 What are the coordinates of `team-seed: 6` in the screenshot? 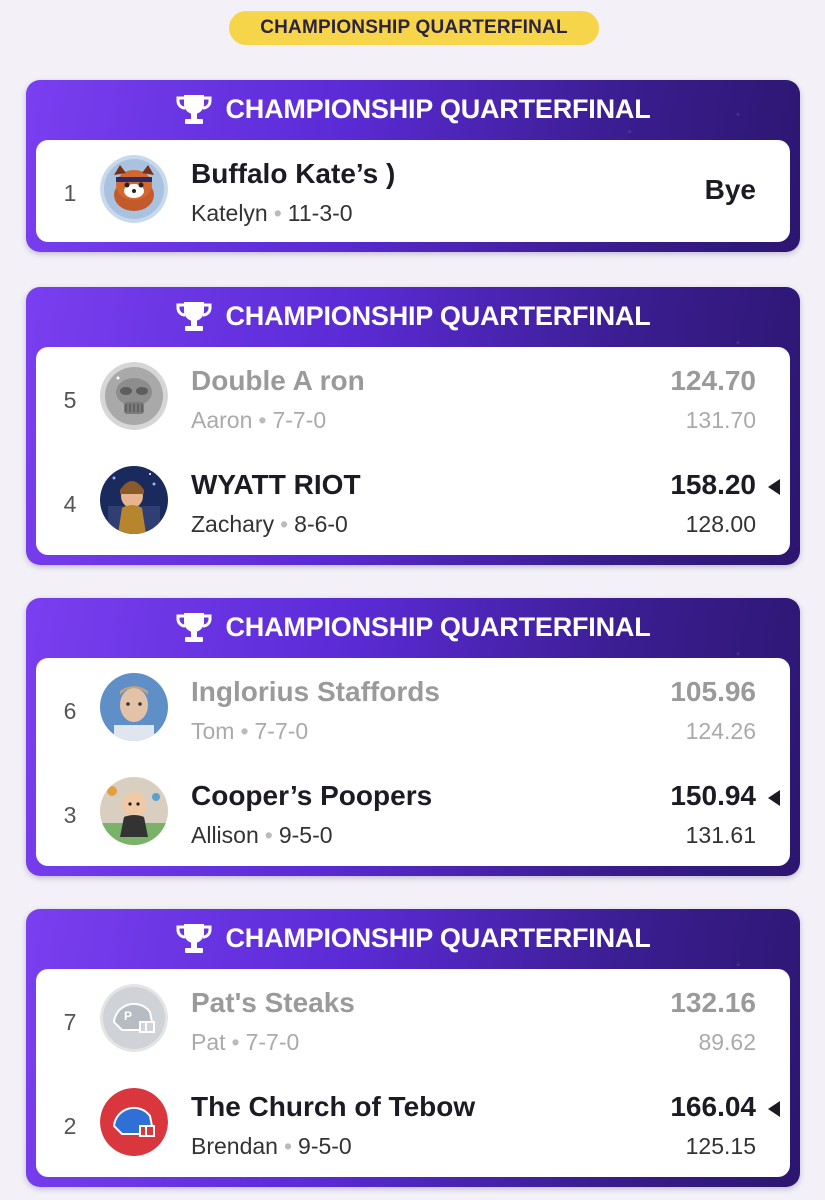 It's located at (70, 711).